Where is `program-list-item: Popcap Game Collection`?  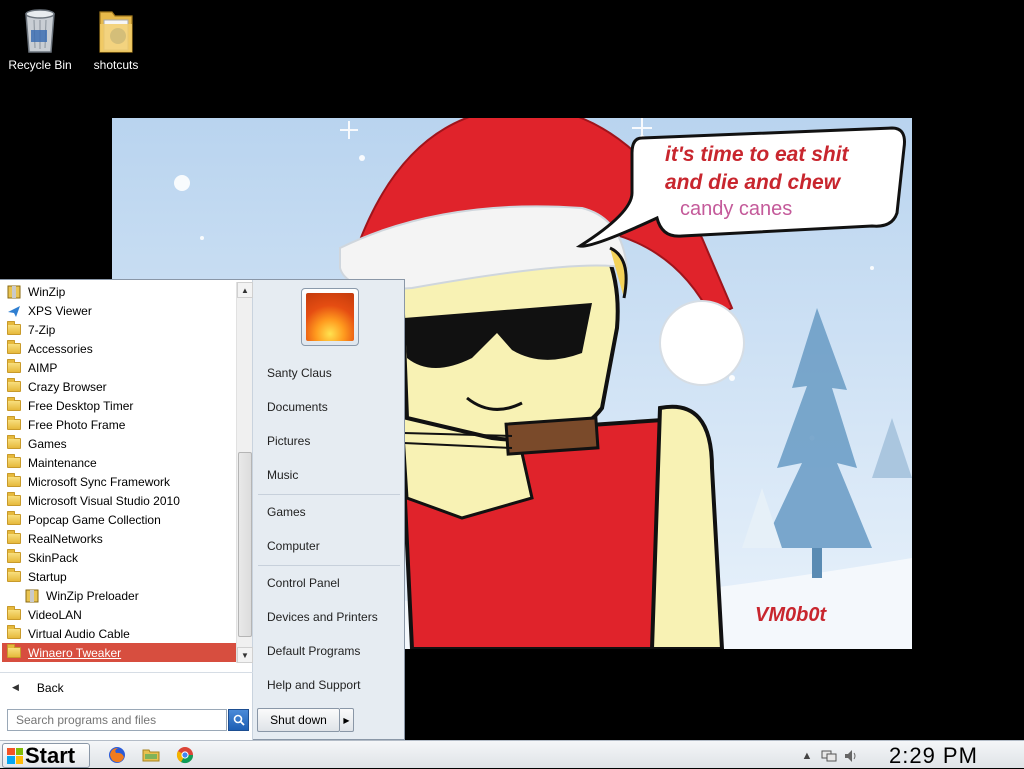
program-list-item: Popcap Game Collection is located at coordinates (119, 519).